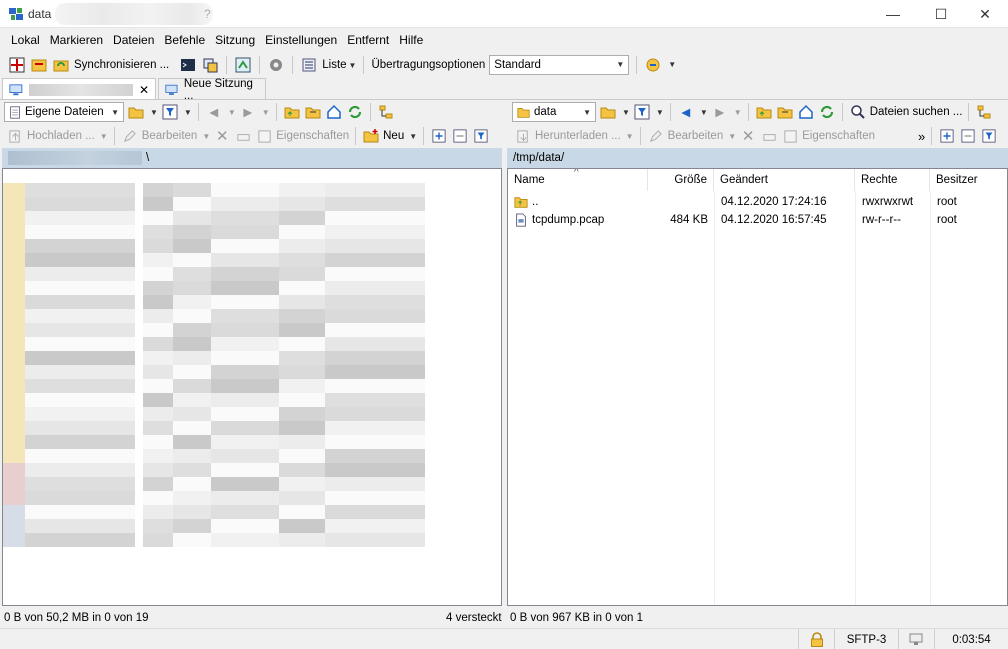  Describe the element at coordinates (133, 40) in the screenshot. I see `menu-dateien: Dateien` at that location.